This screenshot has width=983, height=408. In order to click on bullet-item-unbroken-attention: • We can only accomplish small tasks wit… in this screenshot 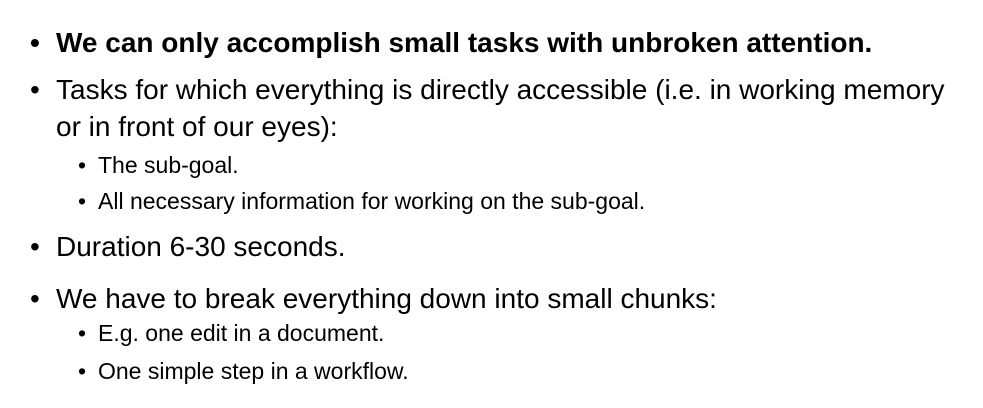, I will do `click(493, 42)`.